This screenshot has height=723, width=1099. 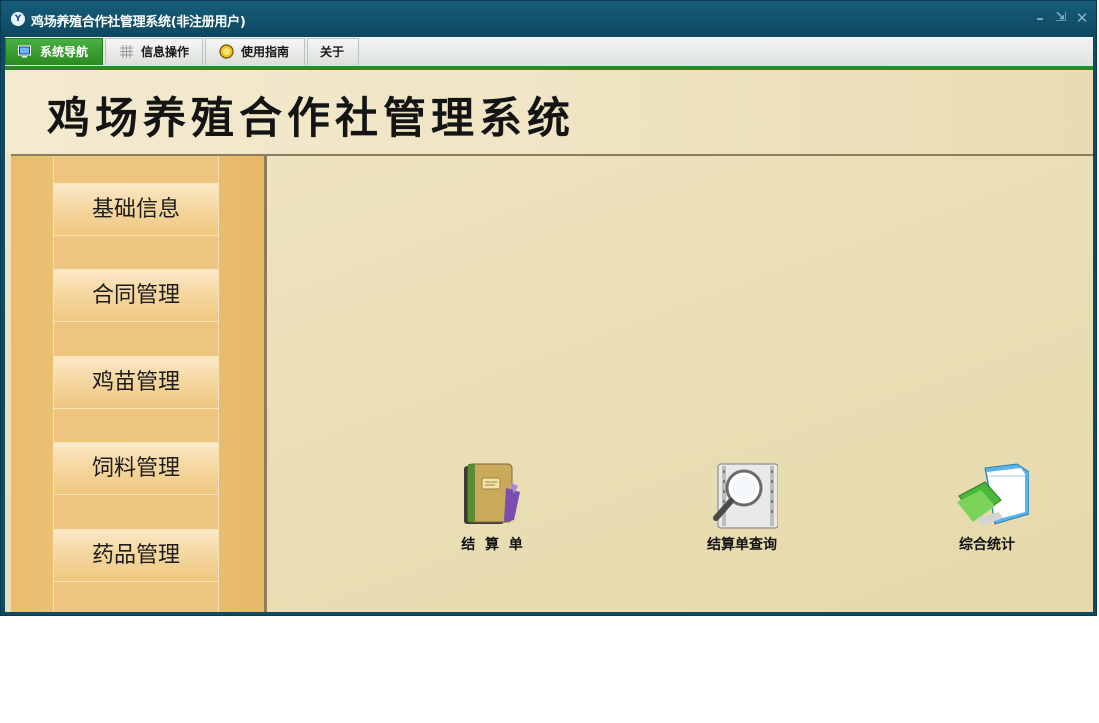 What do you see at coordinates (742, 545) in the screenshot?
I see `settlement-query-label: 结算单查询` at bounding box center [742, 545].